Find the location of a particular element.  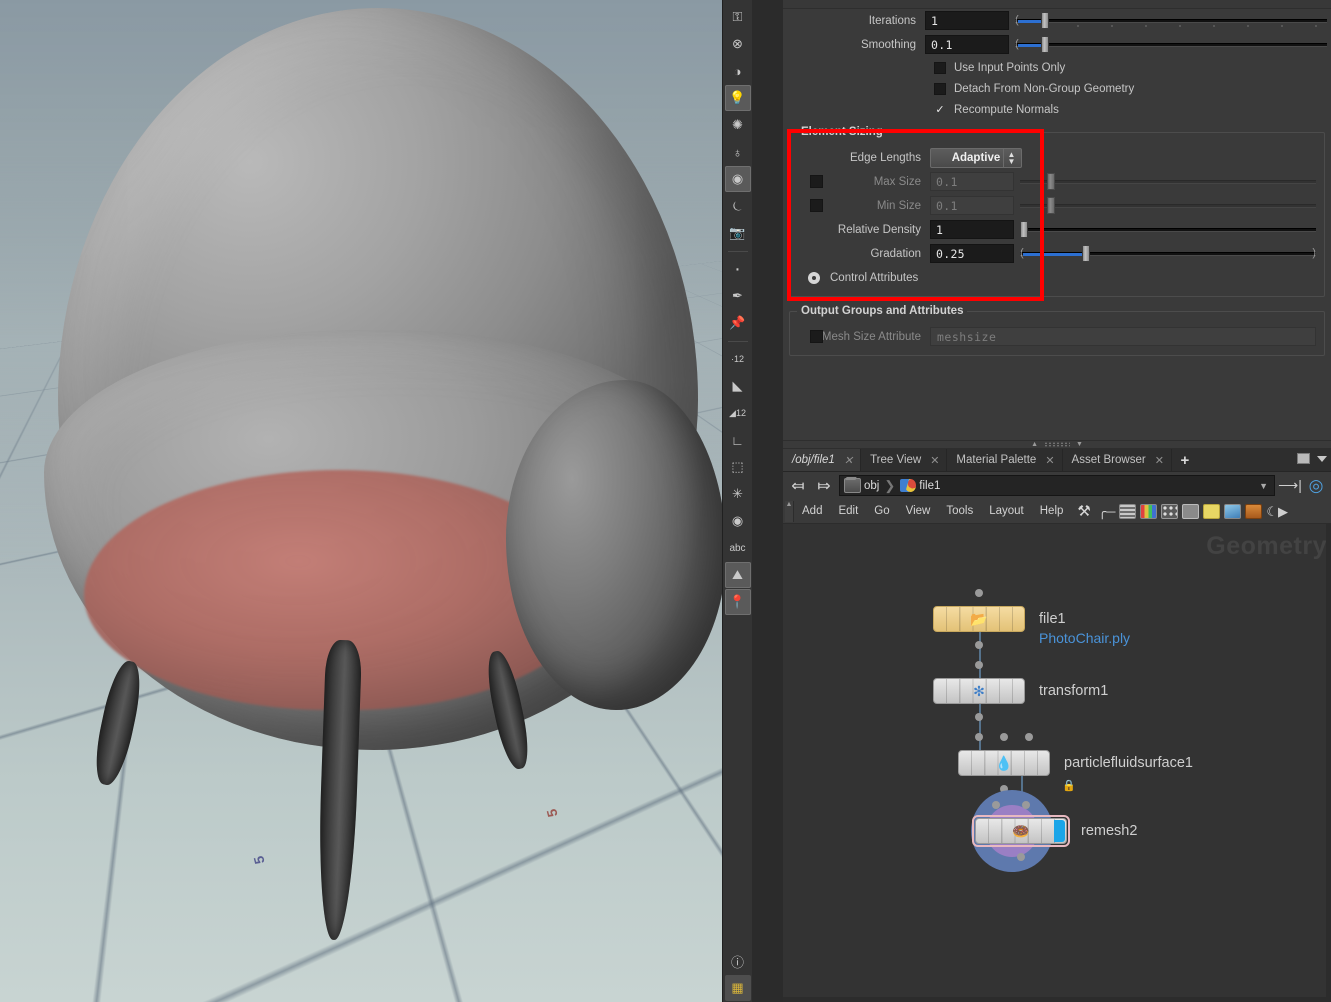

abc-icon: abc is located at coordinates (738, 548).